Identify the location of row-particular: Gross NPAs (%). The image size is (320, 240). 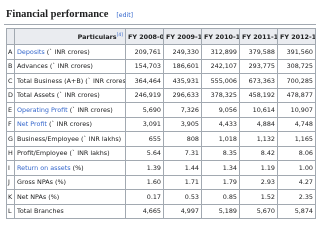
(70, 182).